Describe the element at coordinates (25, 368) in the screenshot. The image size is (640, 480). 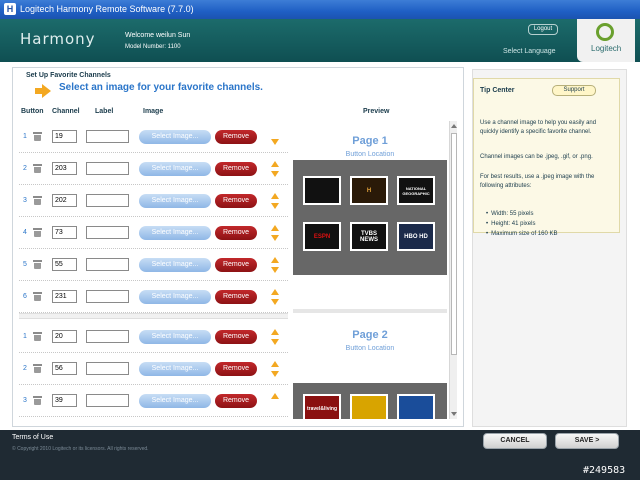
I see `button-number: 2` at that location.